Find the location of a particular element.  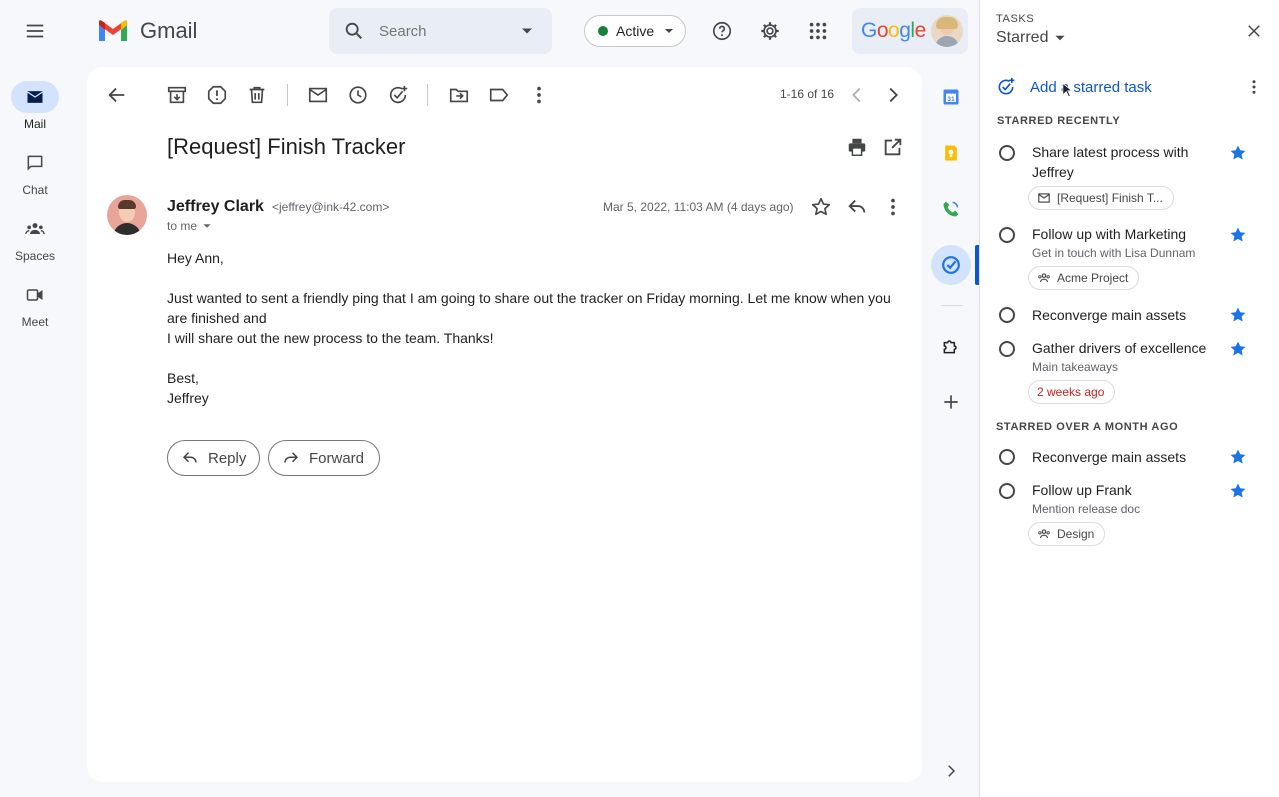

forward-button: Forward is located at coordinates (324, 458).